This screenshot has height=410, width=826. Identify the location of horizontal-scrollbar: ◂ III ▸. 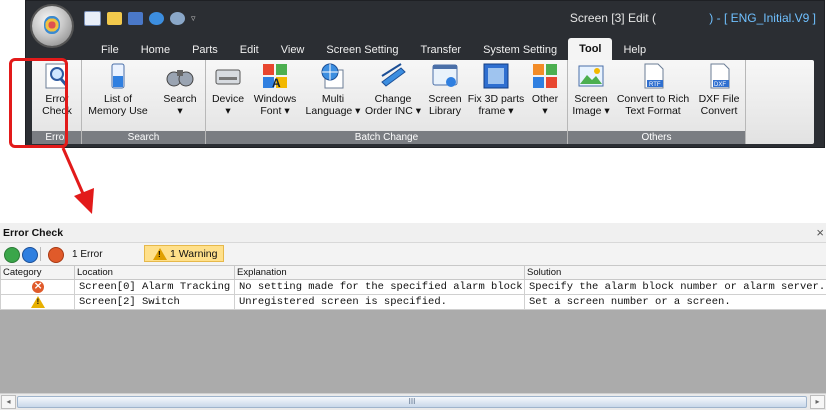
(413, 401).